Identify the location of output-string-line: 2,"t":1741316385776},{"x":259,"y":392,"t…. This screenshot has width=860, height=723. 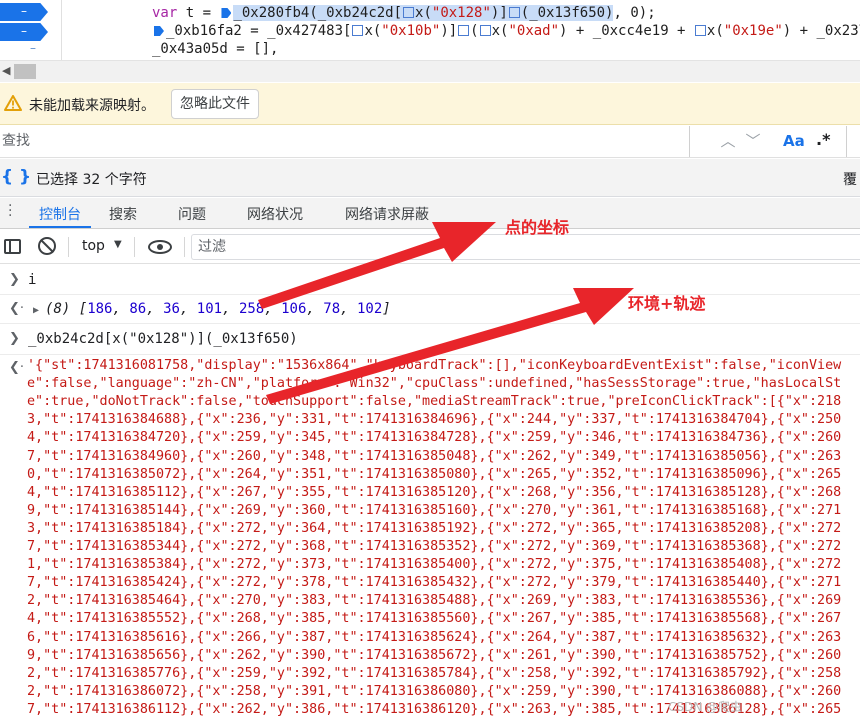
(434, 673).